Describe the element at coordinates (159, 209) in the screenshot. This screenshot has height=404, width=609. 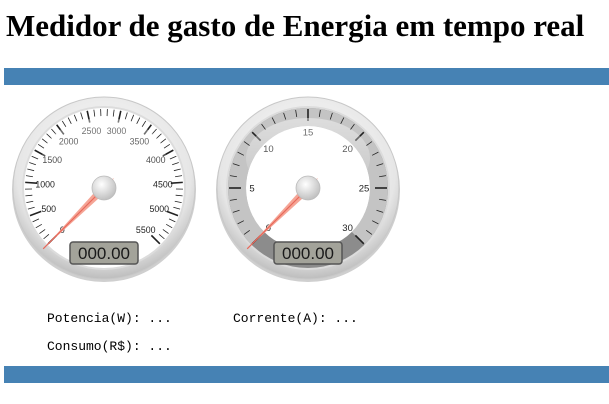
I see `gauge-tick-label: 5000` at that location.